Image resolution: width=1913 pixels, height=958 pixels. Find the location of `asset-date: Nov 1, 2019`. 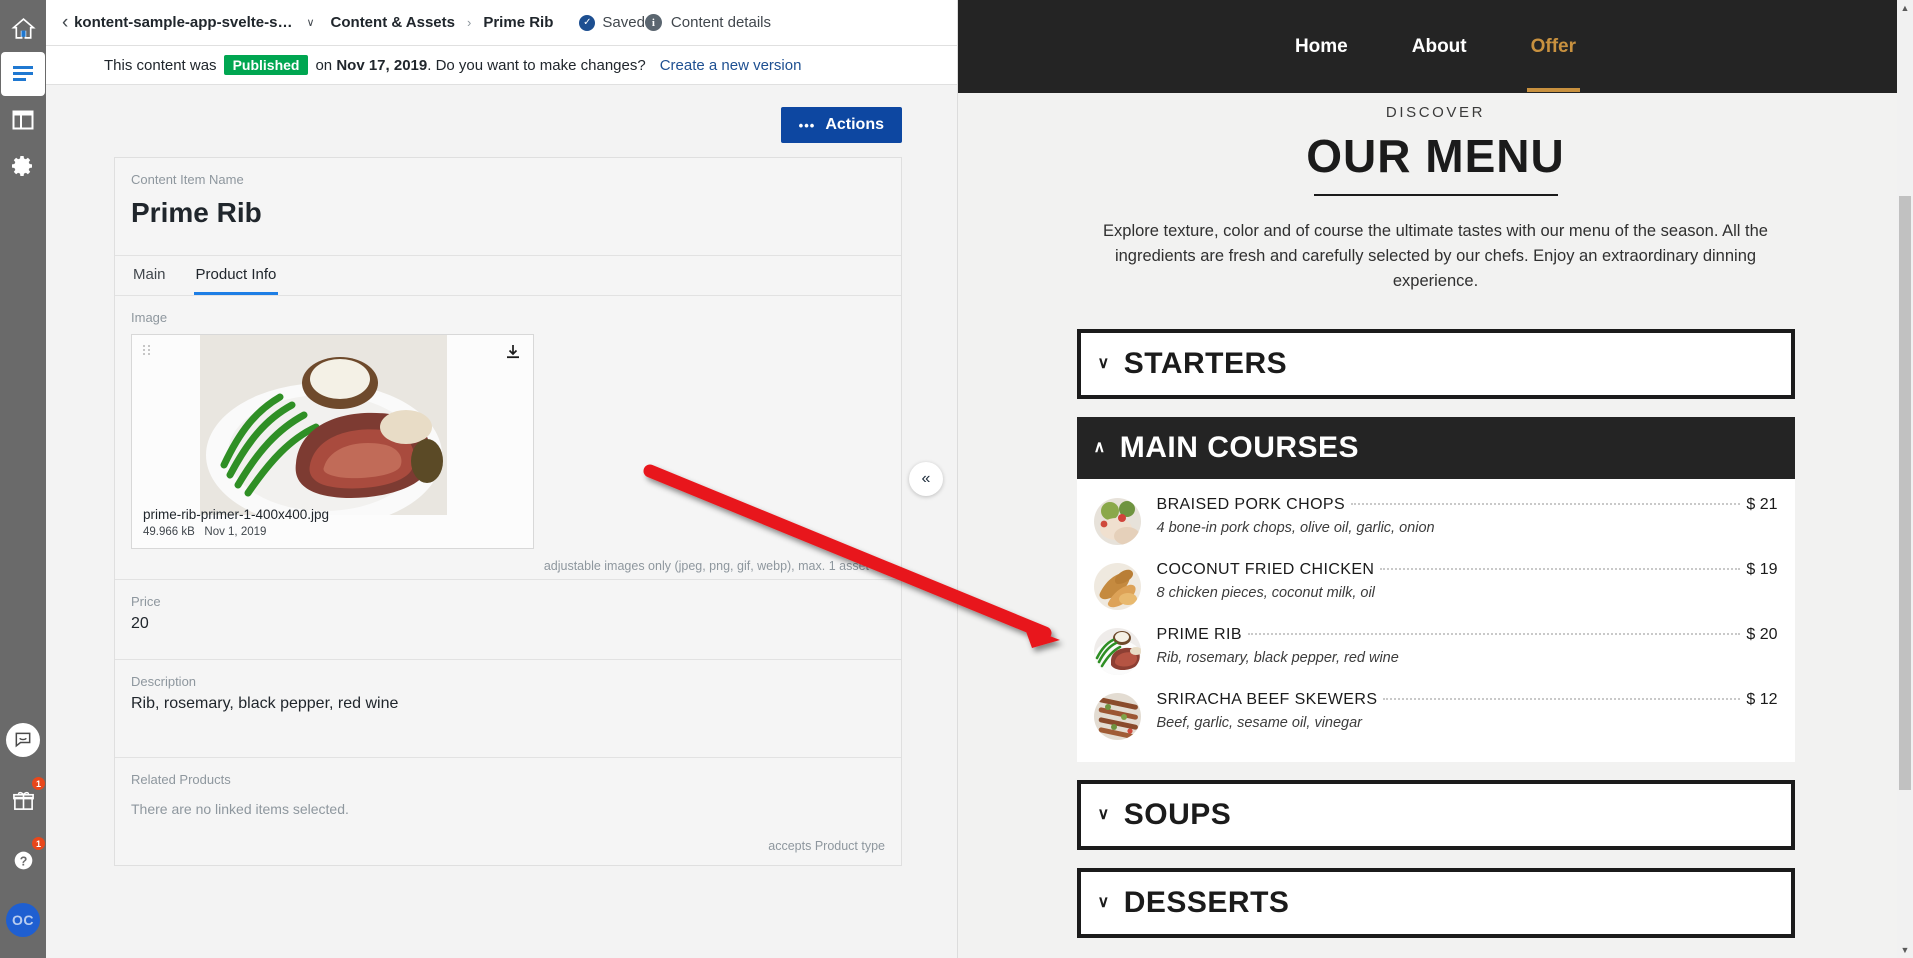

asset-date: Nov 1, 2019 is located at coordinates (235, 532).